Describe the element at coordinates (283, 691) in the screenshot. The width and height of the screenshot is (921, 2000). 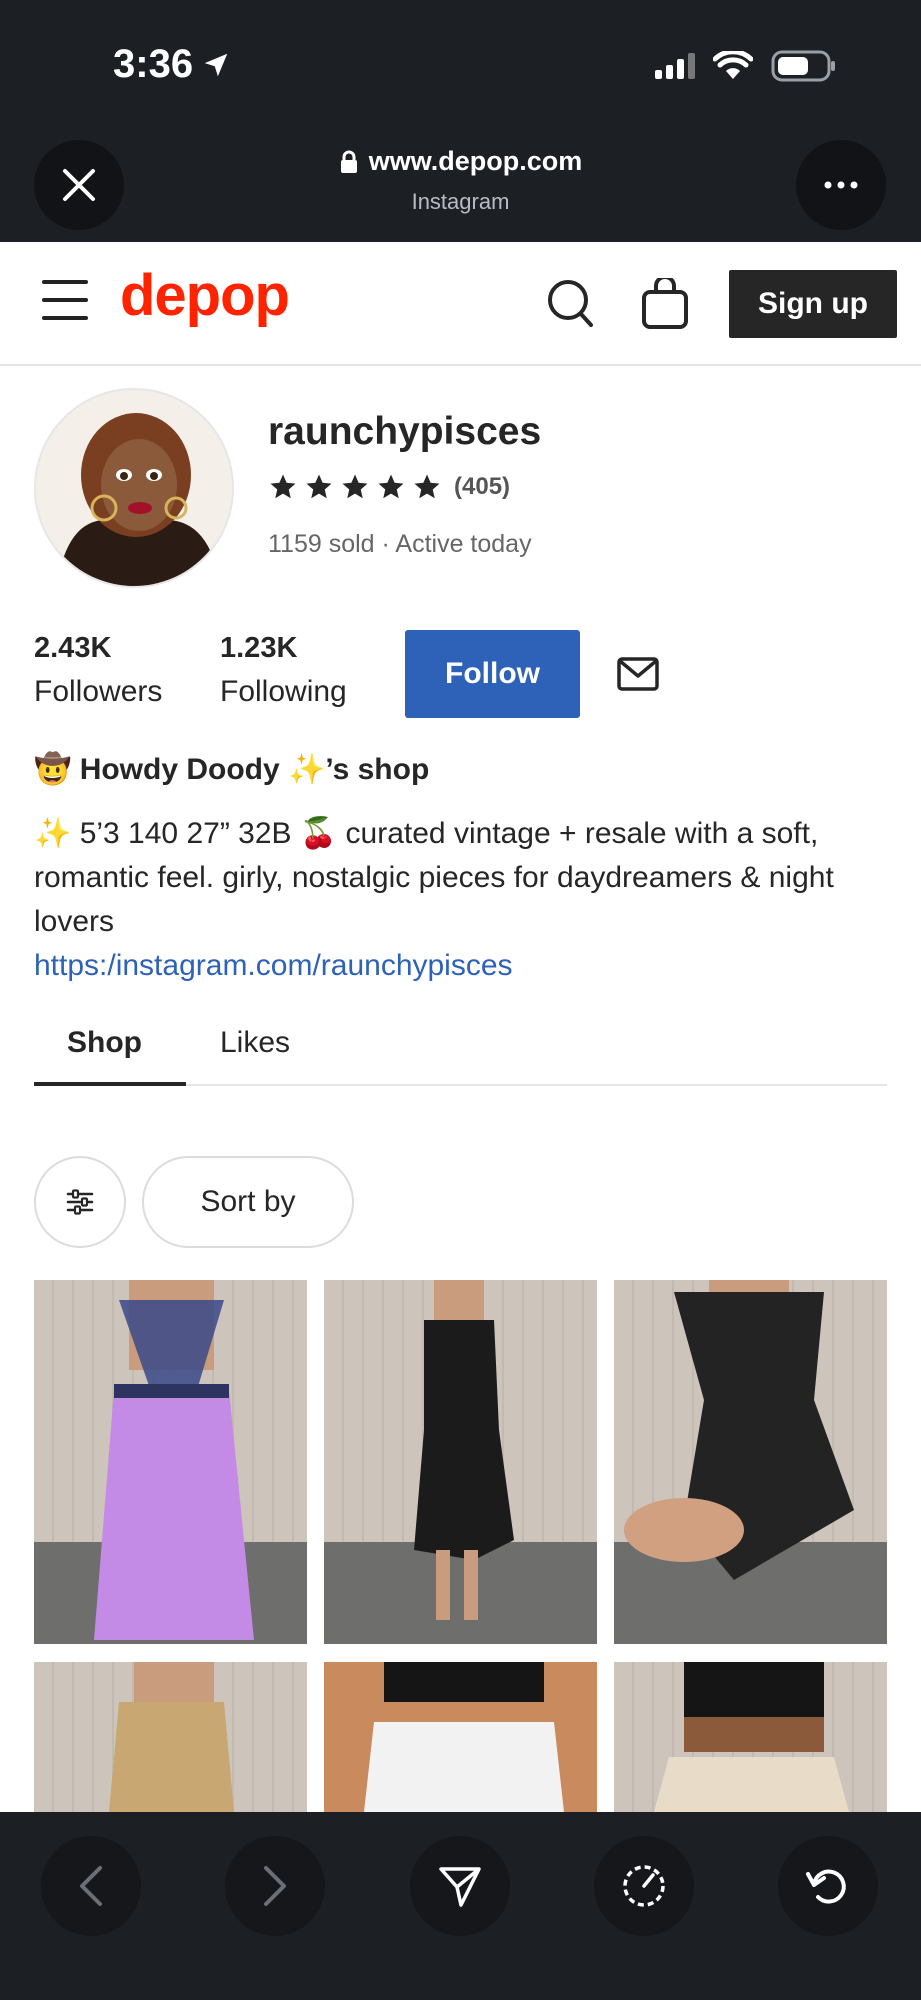
I see `following-label: Following` at that location.